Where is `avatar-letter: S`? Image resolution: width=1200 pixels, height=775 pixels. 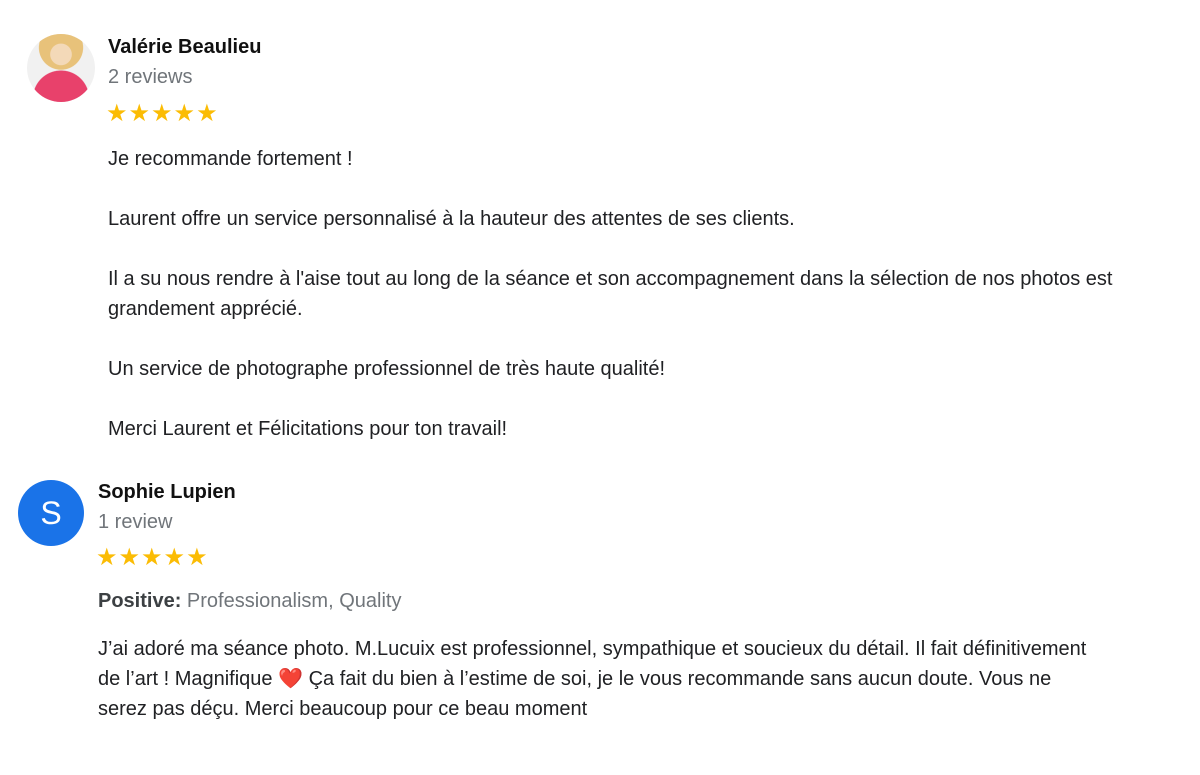
avatar-letter: S is located at coordinates (51, 513).